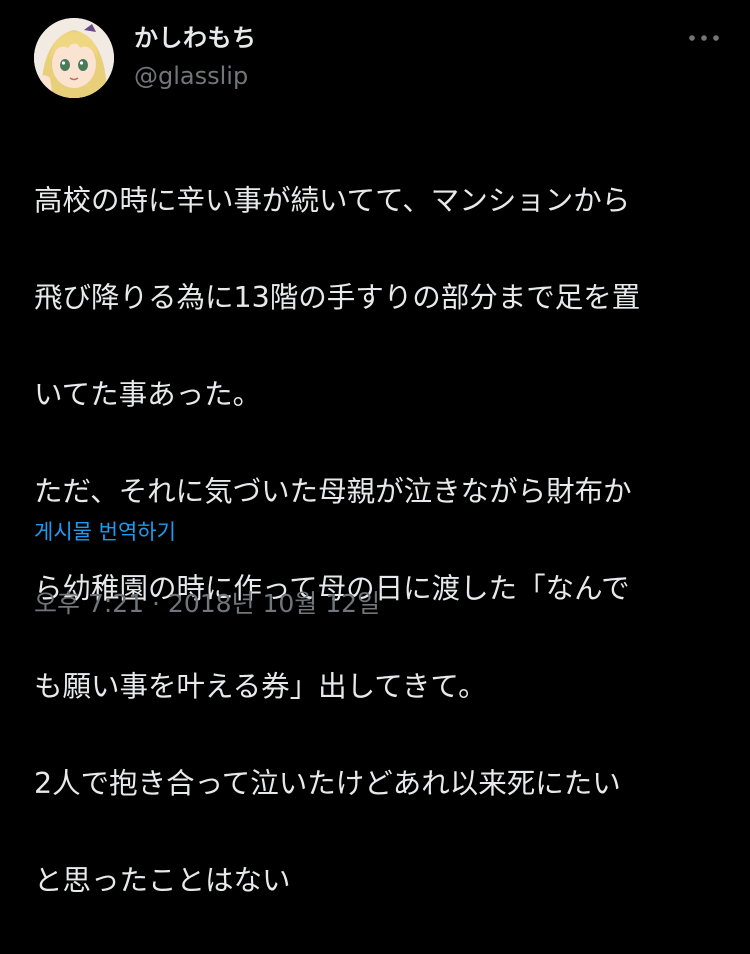 Image resolution: width=750 pixels, height=954 pixels. Describe the element at coordinates (162, 880) in the screenshot. I see `post-text-line: と思ったことはない` at that location.